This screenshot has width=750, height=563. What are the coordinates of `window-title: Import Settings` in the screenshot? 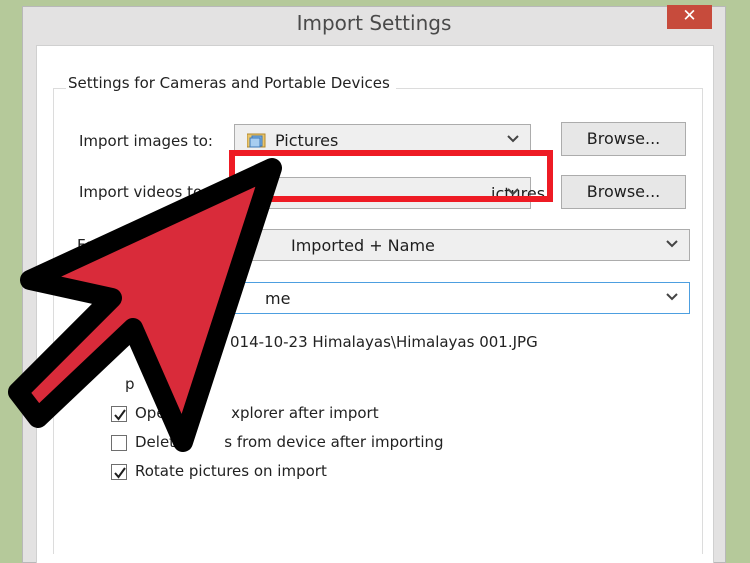 It's located at (374, 23).